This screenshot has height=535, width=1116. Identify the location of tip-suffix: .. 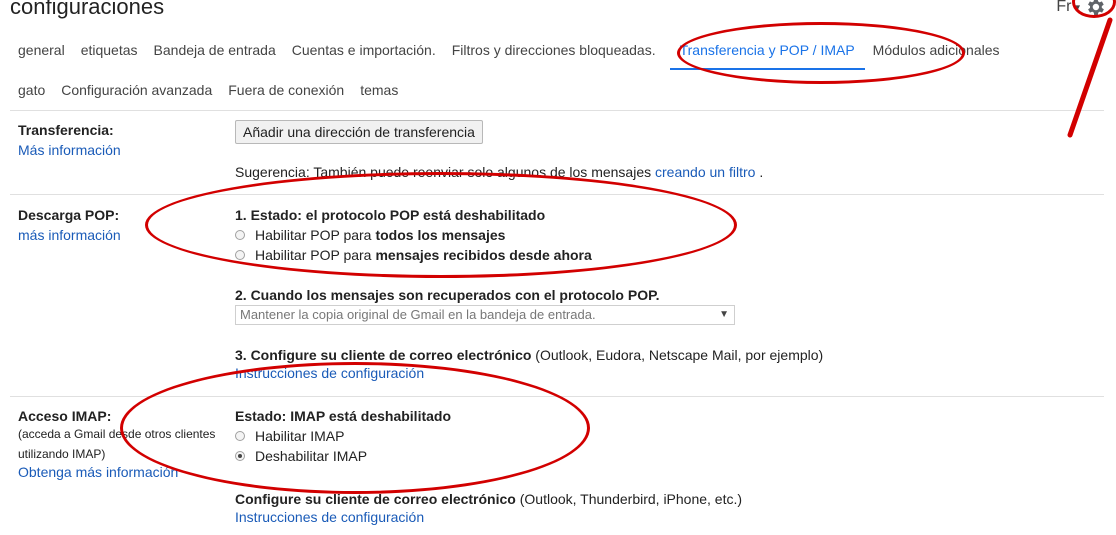
(761, 172).